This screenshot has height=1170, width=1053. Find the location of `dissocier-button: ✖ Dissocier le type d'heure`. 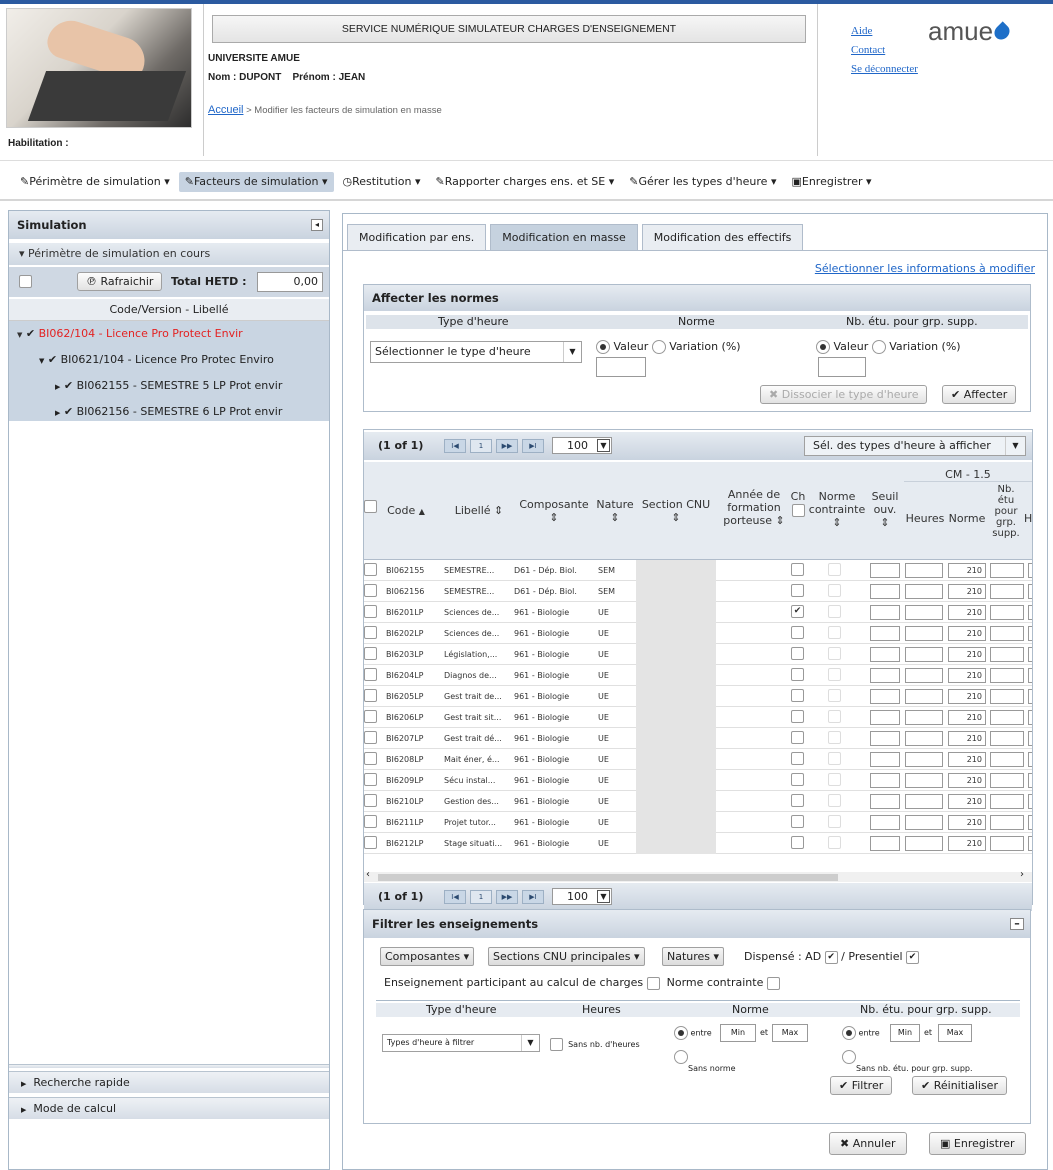

dissocier-button: ✖ Dissocier le type d'heure is located at coordinates (844, 394).